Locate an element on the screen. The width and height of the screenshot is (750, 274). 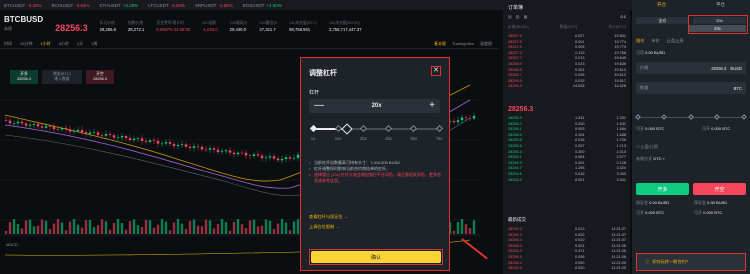
symbol-block: BTCBUSD 永续 is located at coordinates (23, 23).